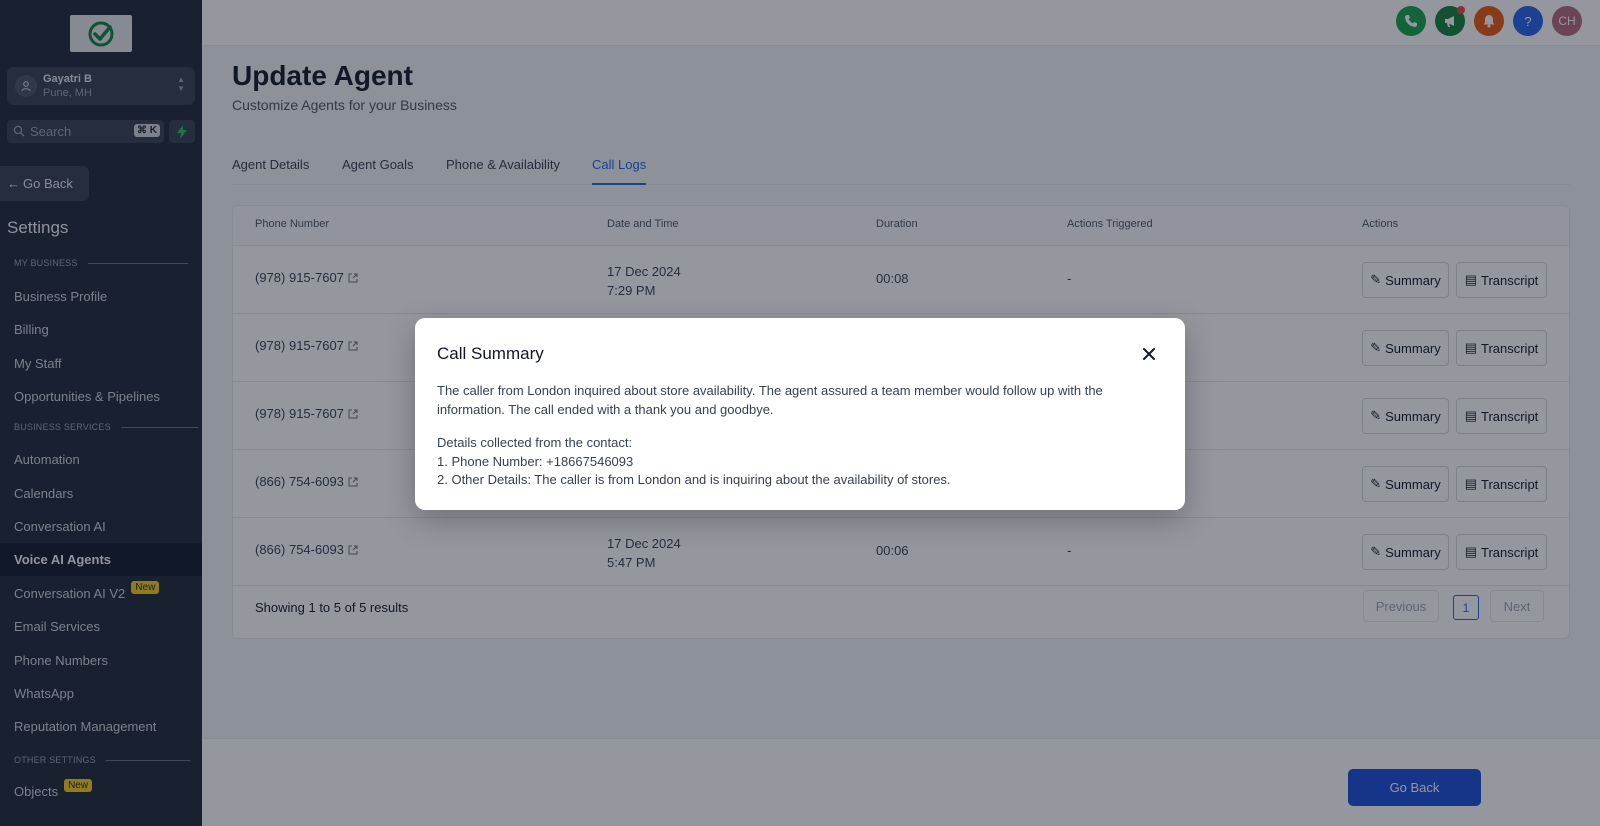 The width and height of the screenshot is (1600, 826). Describe the element at coordinates (535, 442) in the screenshot. I see `details-heading: Details collected from the contact:` at that location.